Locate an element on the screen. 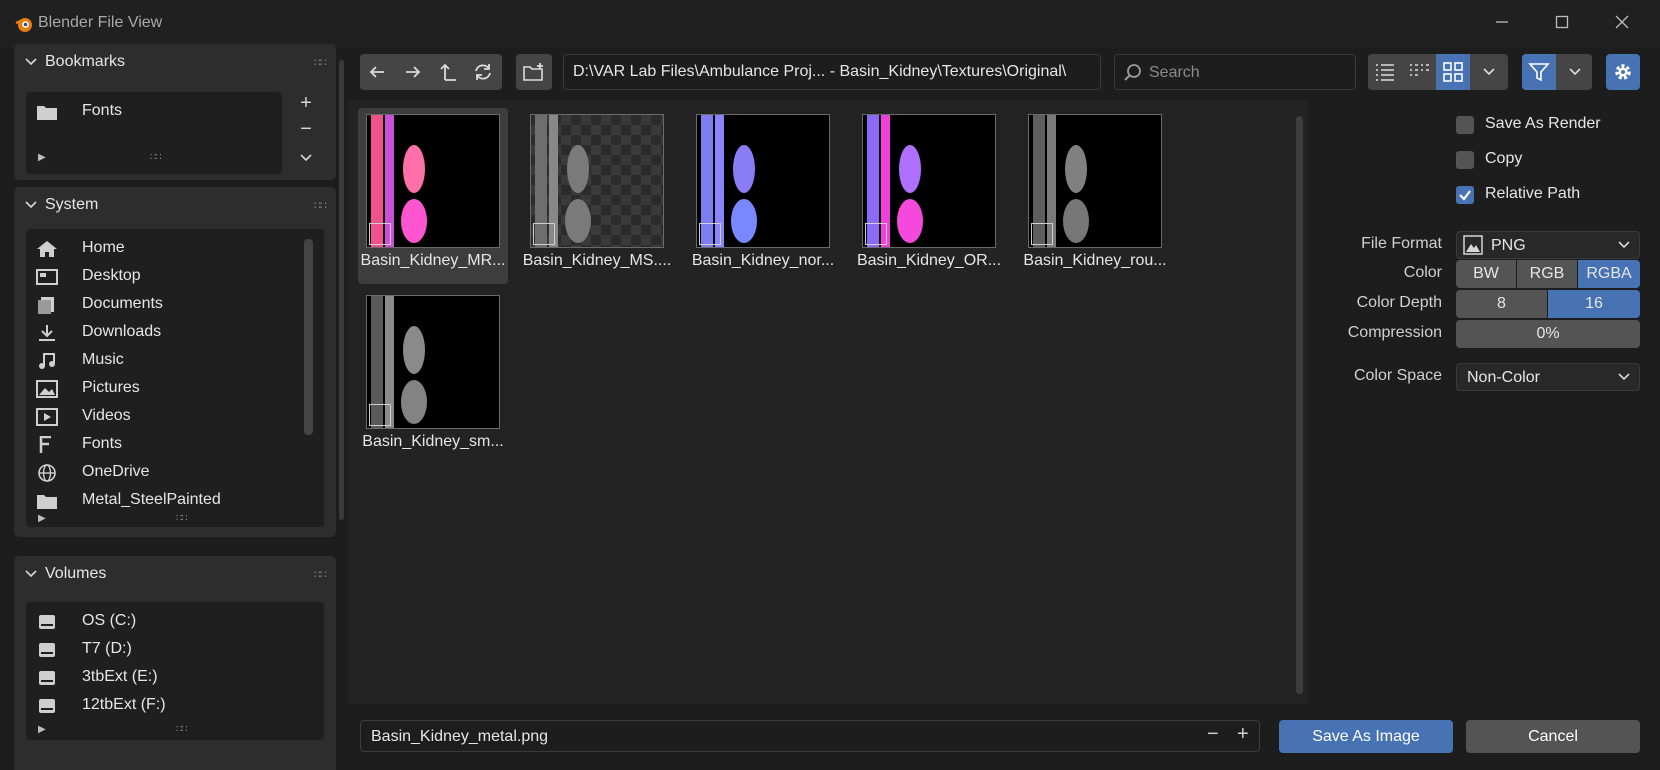  bookmark-label: Fonts is located at coordinates (102, 110).